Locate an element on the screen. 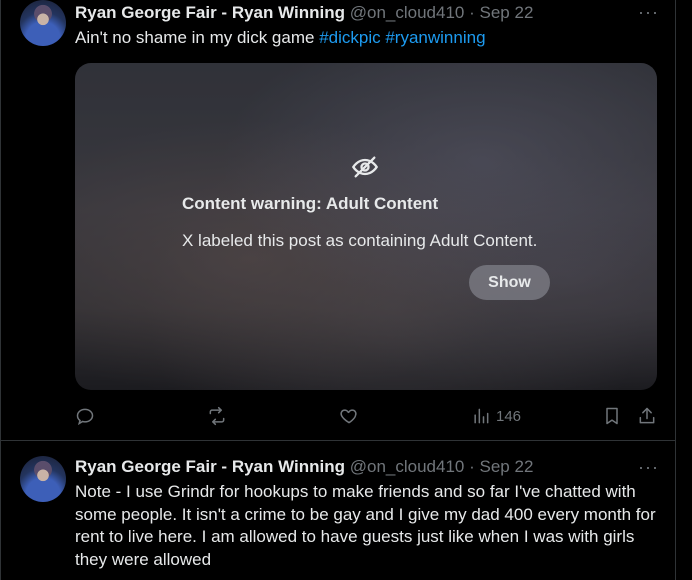 The height and width of the screenshot is (580, 692). bookmark-button is located at coordinates (612, 416).